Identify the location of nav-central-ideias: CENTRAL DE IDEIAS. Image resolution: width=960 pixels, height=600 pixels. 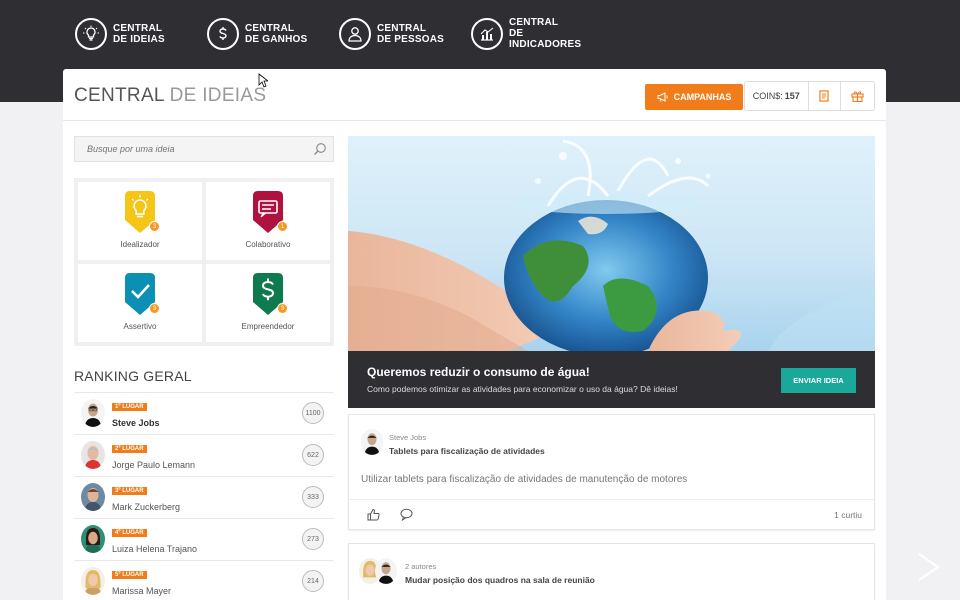
(129, 33).